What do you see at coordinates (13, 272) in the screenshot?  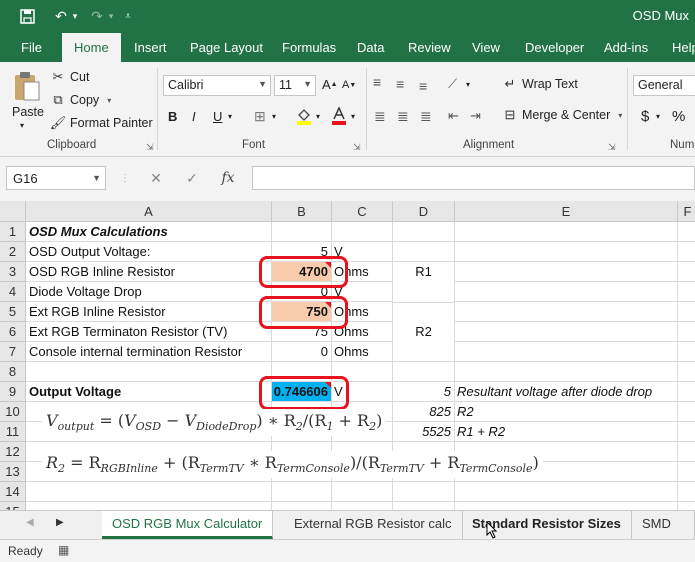 I see `row-header: 3` at bounding box center [13, 272].